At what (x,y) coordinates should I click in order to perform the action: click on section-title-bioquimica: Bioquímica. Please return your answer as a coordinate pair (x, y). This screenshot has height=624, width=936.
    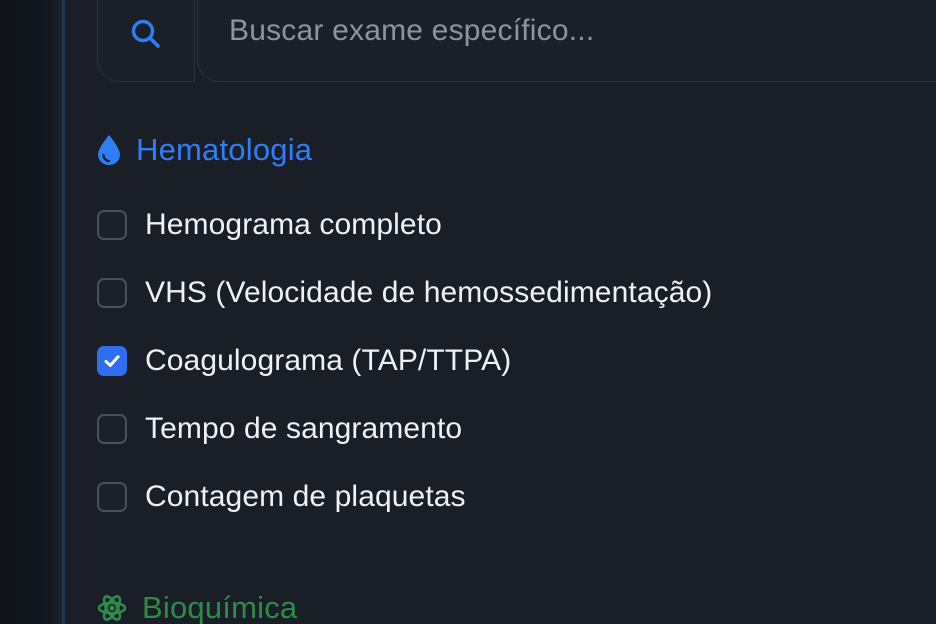
    Looking at the image, I should click on (196, 607).